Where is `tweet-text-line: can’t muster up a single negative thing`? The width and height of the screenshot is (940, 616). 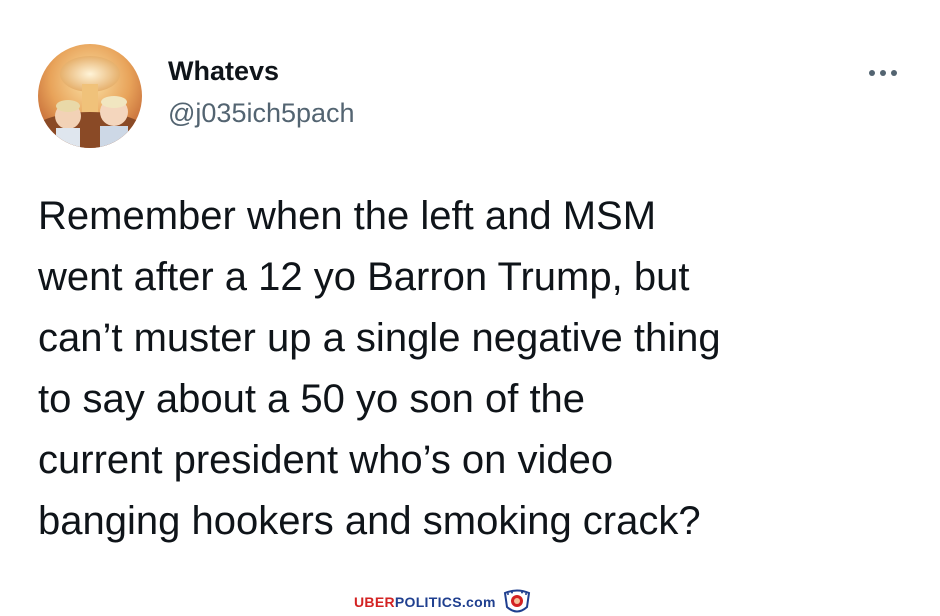
tweet-text-line: can’t muster up a single negative thing is located at coordinates (379, 338).